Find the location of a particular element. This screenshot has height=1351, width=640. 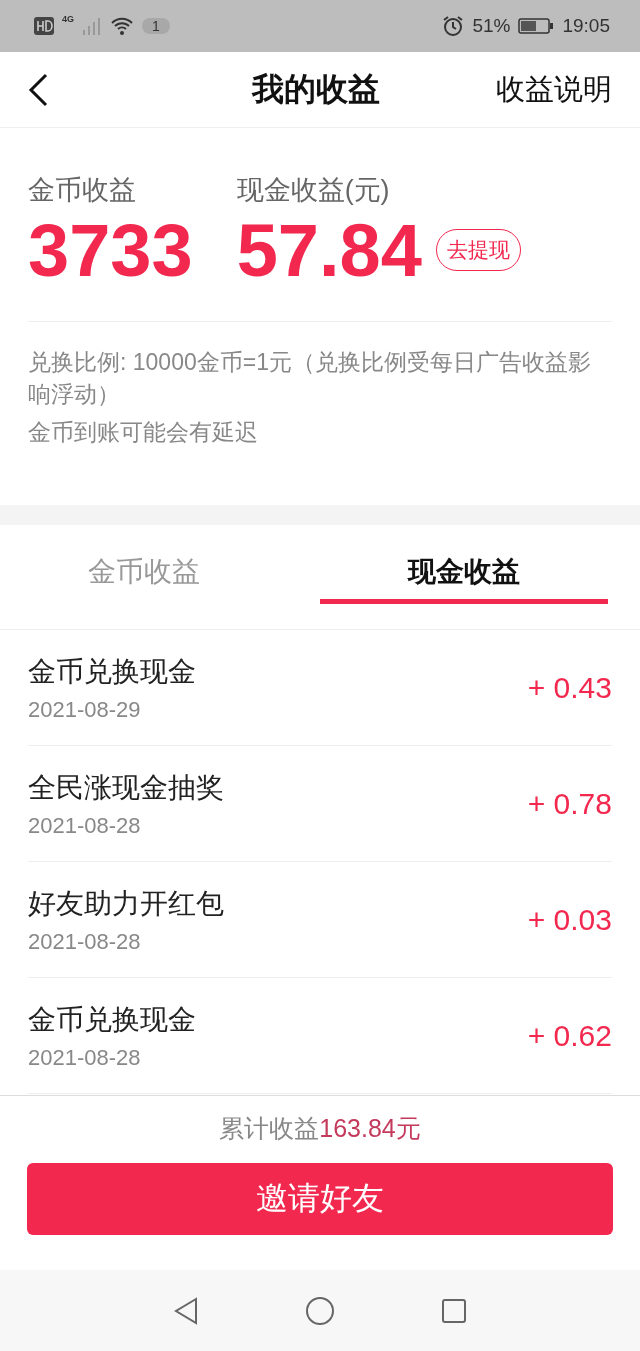

clock-time: 19:05 is located at coordinates (586, 26).